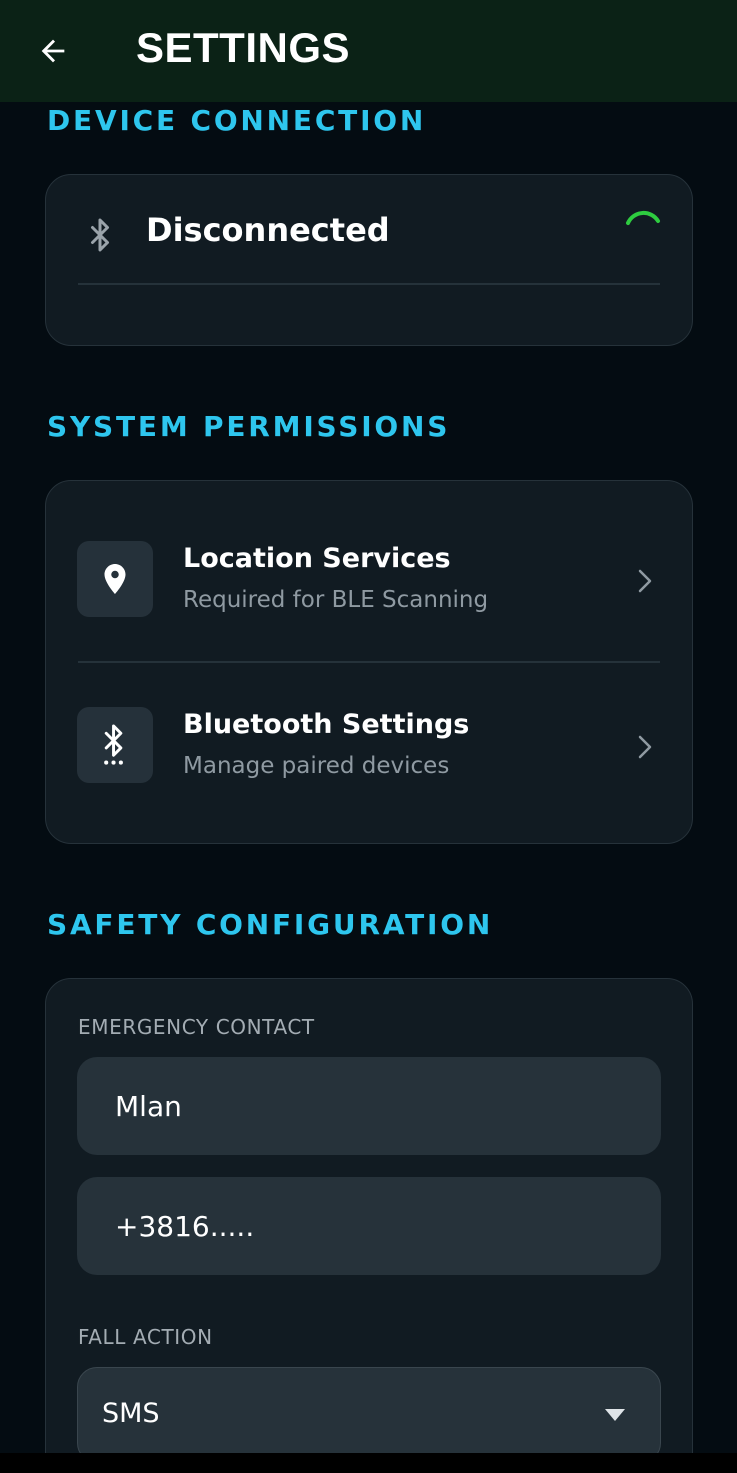  I want to click on connection-status: Disconnected, so click(268, 230).